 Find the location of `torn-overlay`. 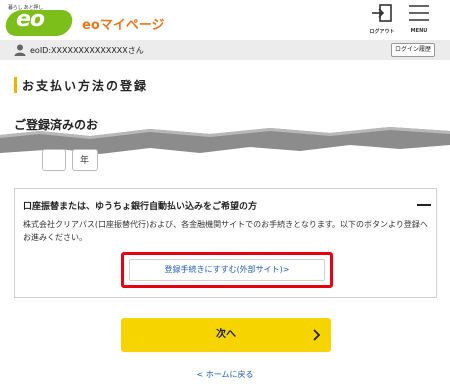

torn-overlay is located at coordinates (225, 140).